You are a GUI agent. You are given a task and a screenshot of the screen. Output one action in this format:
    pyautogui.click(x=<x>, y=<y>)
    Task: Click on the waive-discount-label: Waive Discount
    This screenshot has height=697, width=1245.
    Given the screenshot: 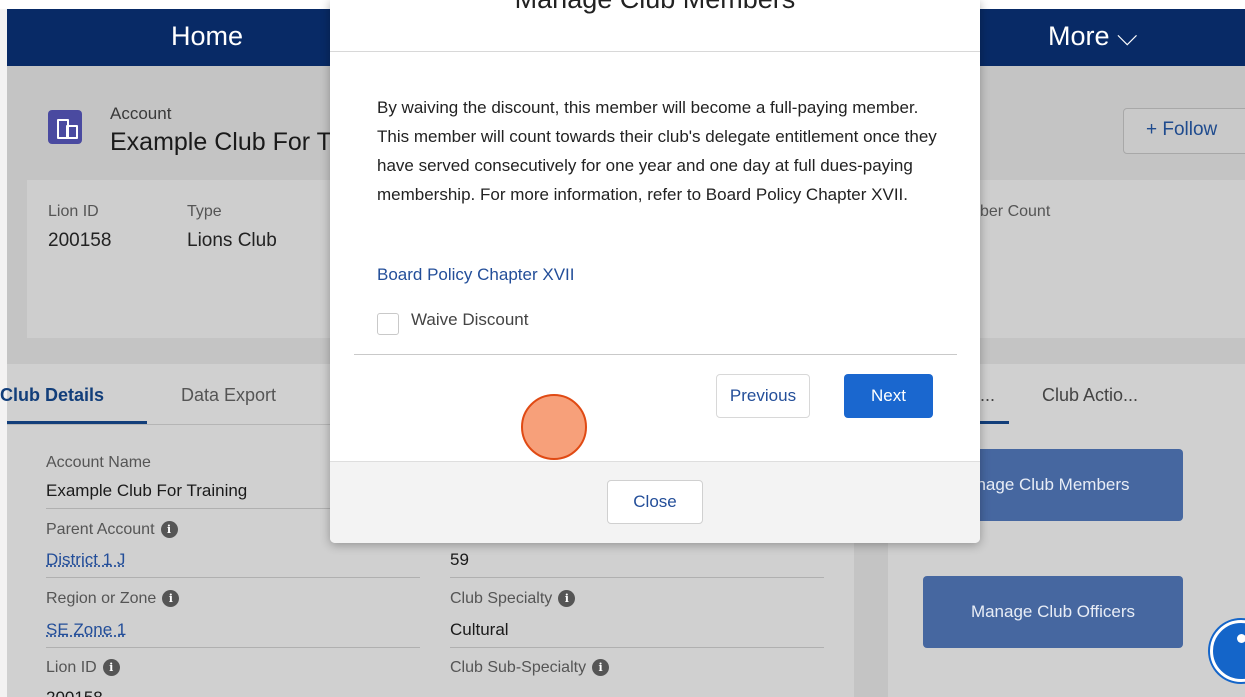 What is the action you would take?
    pyautogui.click(x=469, y=320)
    